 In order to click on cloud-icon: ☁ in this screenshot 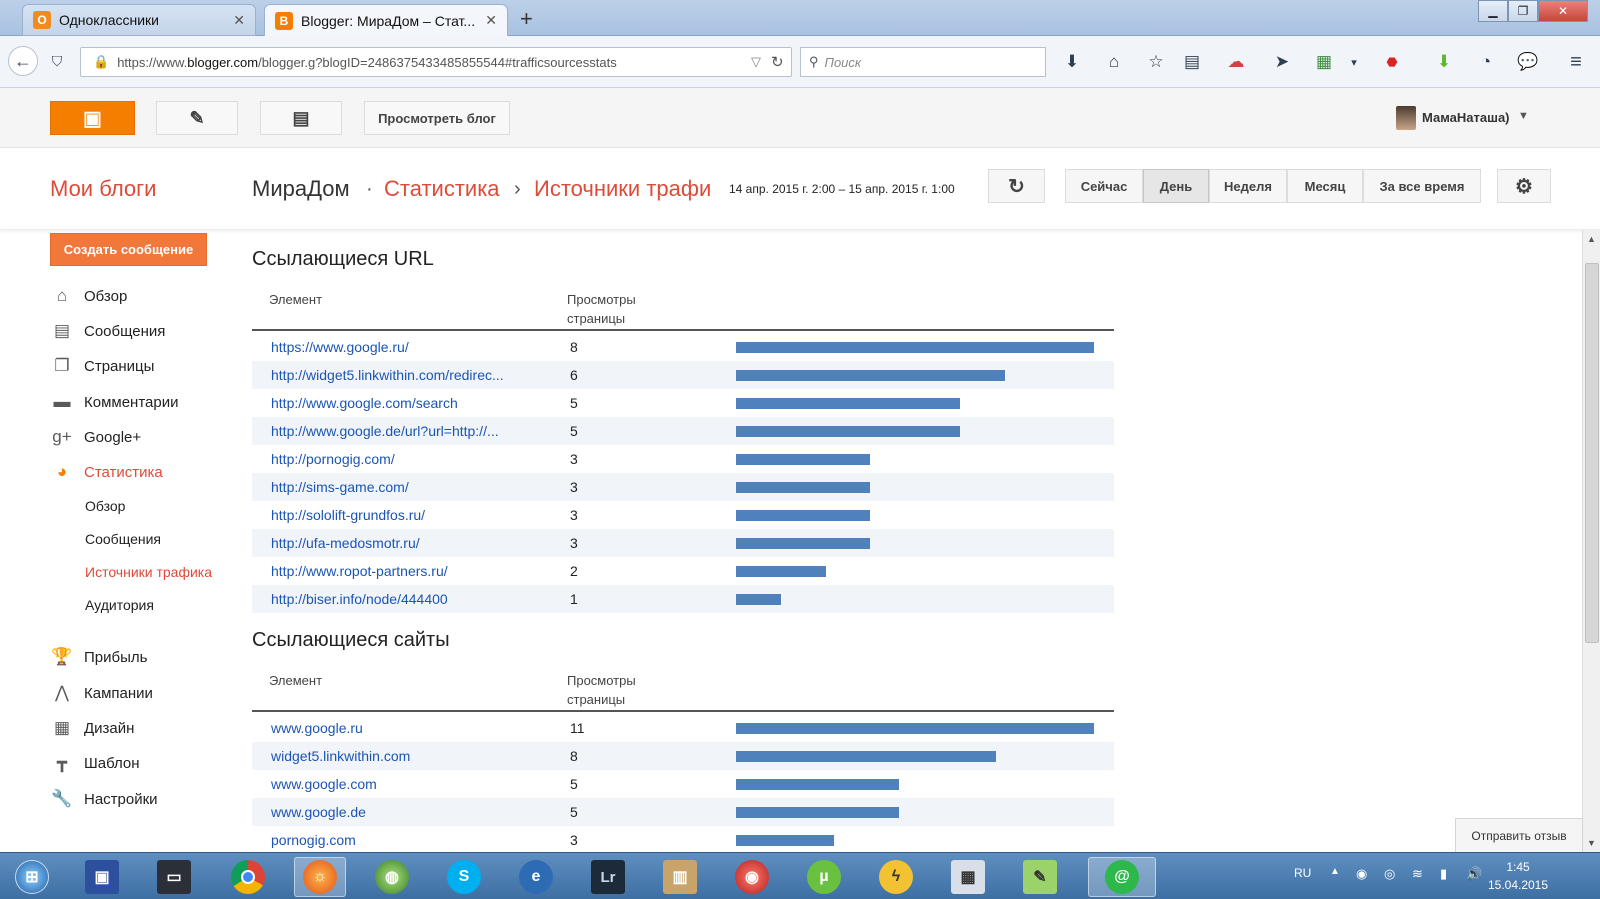, I will do `click(1236, 62)`.